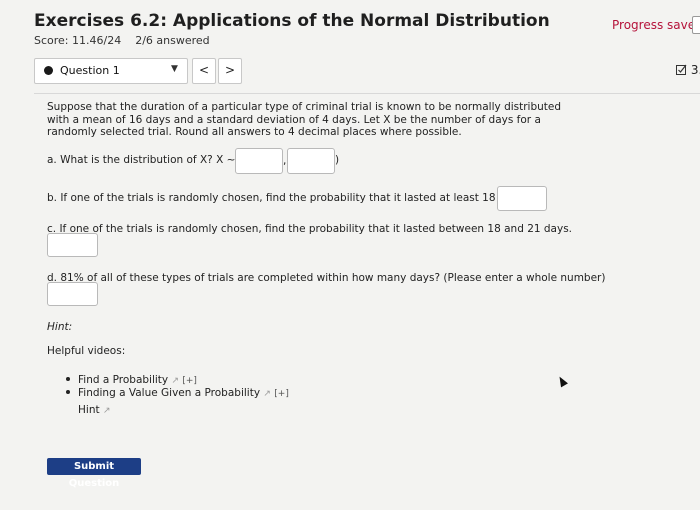 The height and width of the screenshot is (510, 700). I want to click on divider, so click(367, 93).